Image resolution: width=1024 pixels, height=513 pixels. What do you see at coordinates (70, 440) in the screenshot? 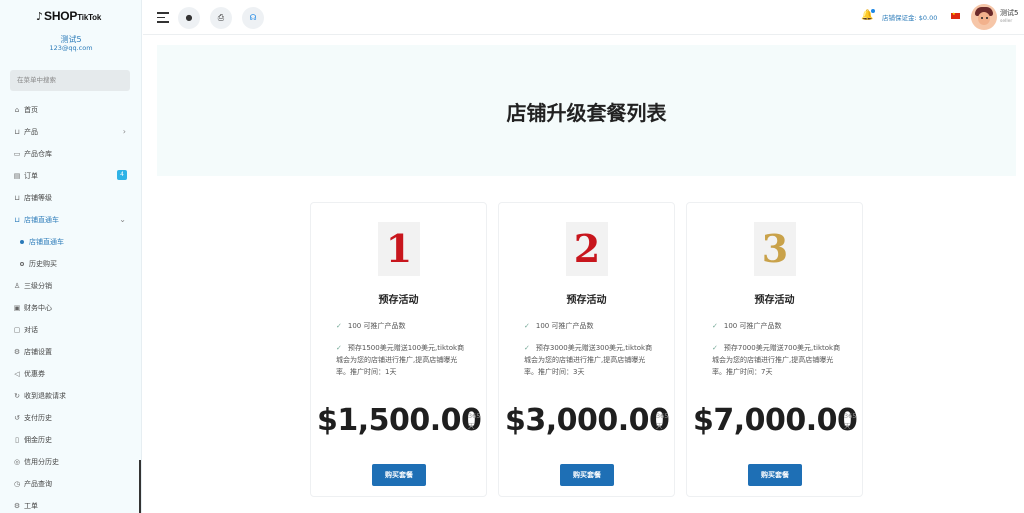
I see `sidebar-item-commission-history: ▯ 佣金历史` at bounding box center [70, 440].